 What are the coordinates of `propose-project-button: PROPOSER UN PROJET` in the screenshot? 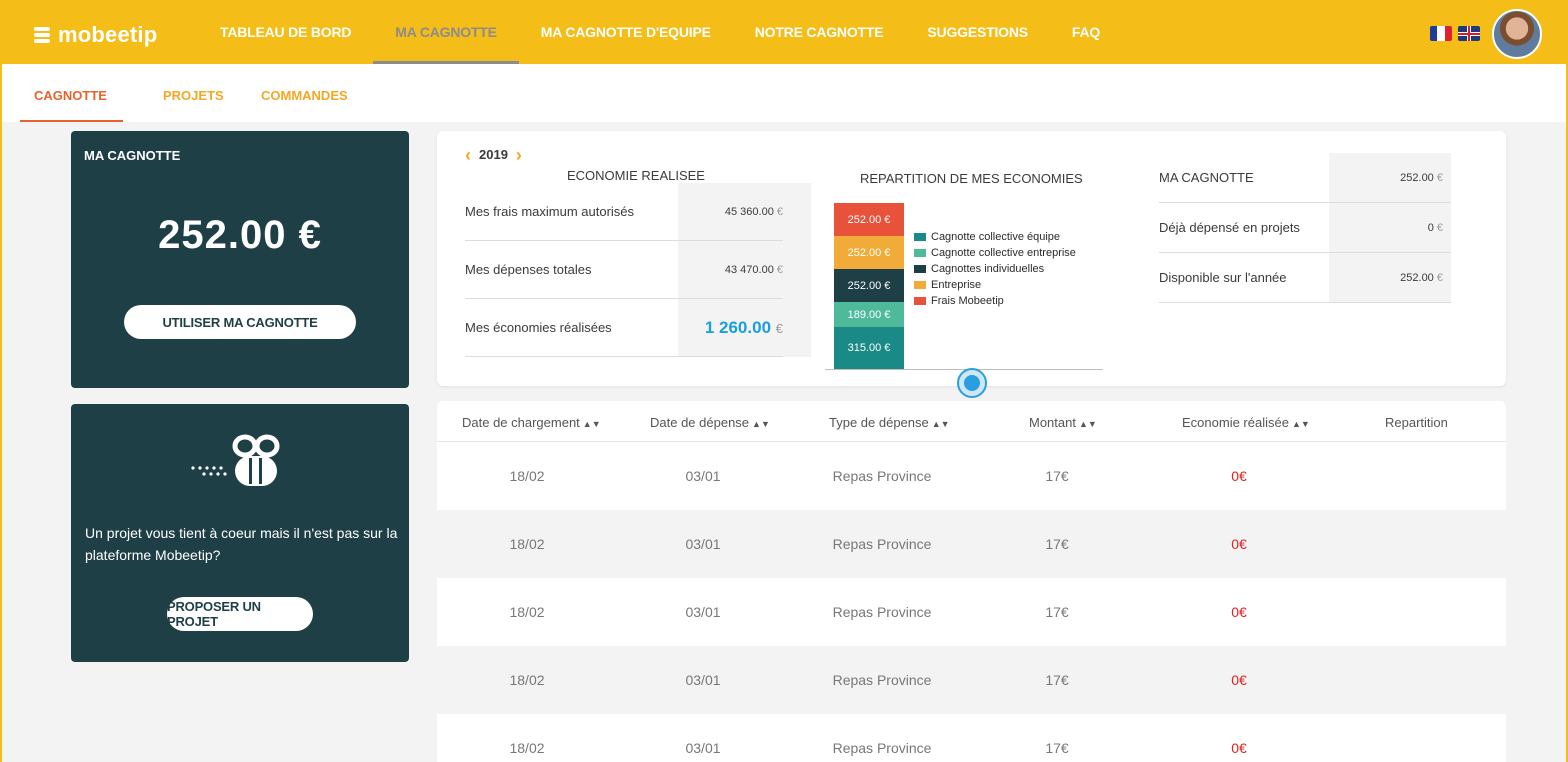 It's located at (240, 614).